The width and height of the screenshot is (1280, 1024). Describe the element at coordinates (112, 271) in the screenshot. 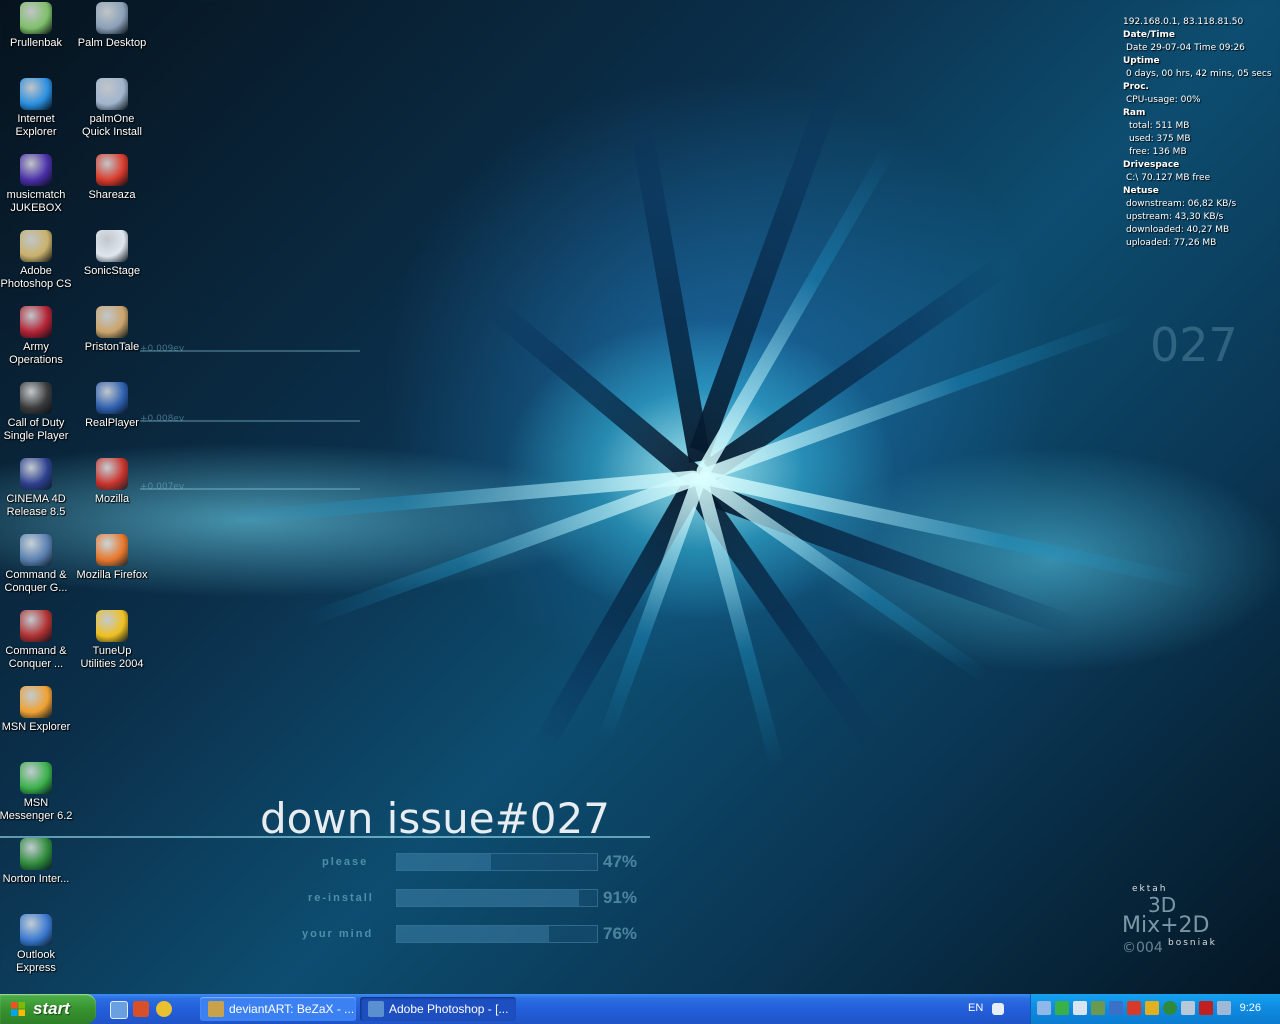

I see `desktop-icon-label: SonicStage` at that location.